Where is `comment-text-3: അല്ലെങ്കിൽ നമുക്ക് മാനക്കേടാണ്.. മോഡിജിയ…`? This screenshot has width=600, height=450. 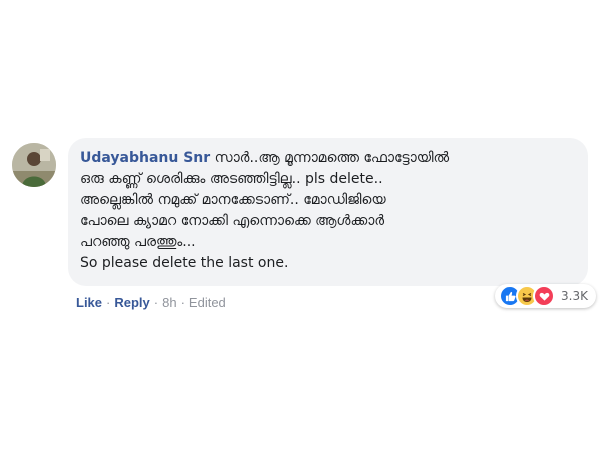
comment-text-3: അല്ലെങ്കിൽ നമുക്ക് മാനക്കേടാണ്.. മോഡിജിയ… is located at coordinates (233, 200).